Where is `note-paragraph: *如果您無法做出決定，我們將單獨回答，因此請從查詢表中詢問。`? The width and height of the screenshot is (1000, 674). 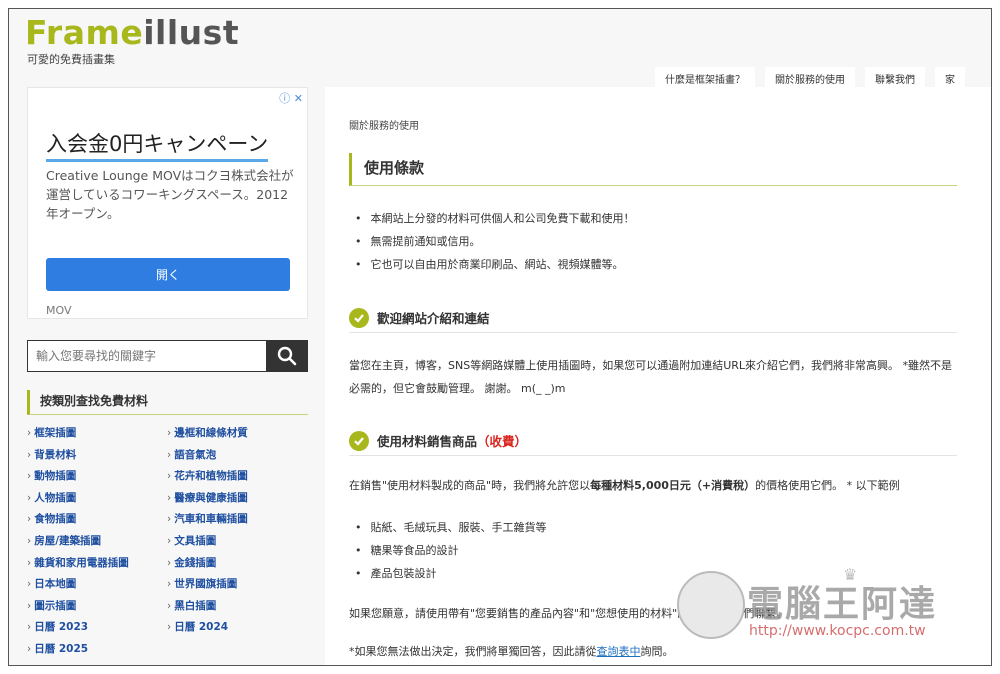 note-paragraph: *如果您無法做出決定，我們將單獨回答，因此請從查詢表中詢問。 is located at coordinates (655, 651).